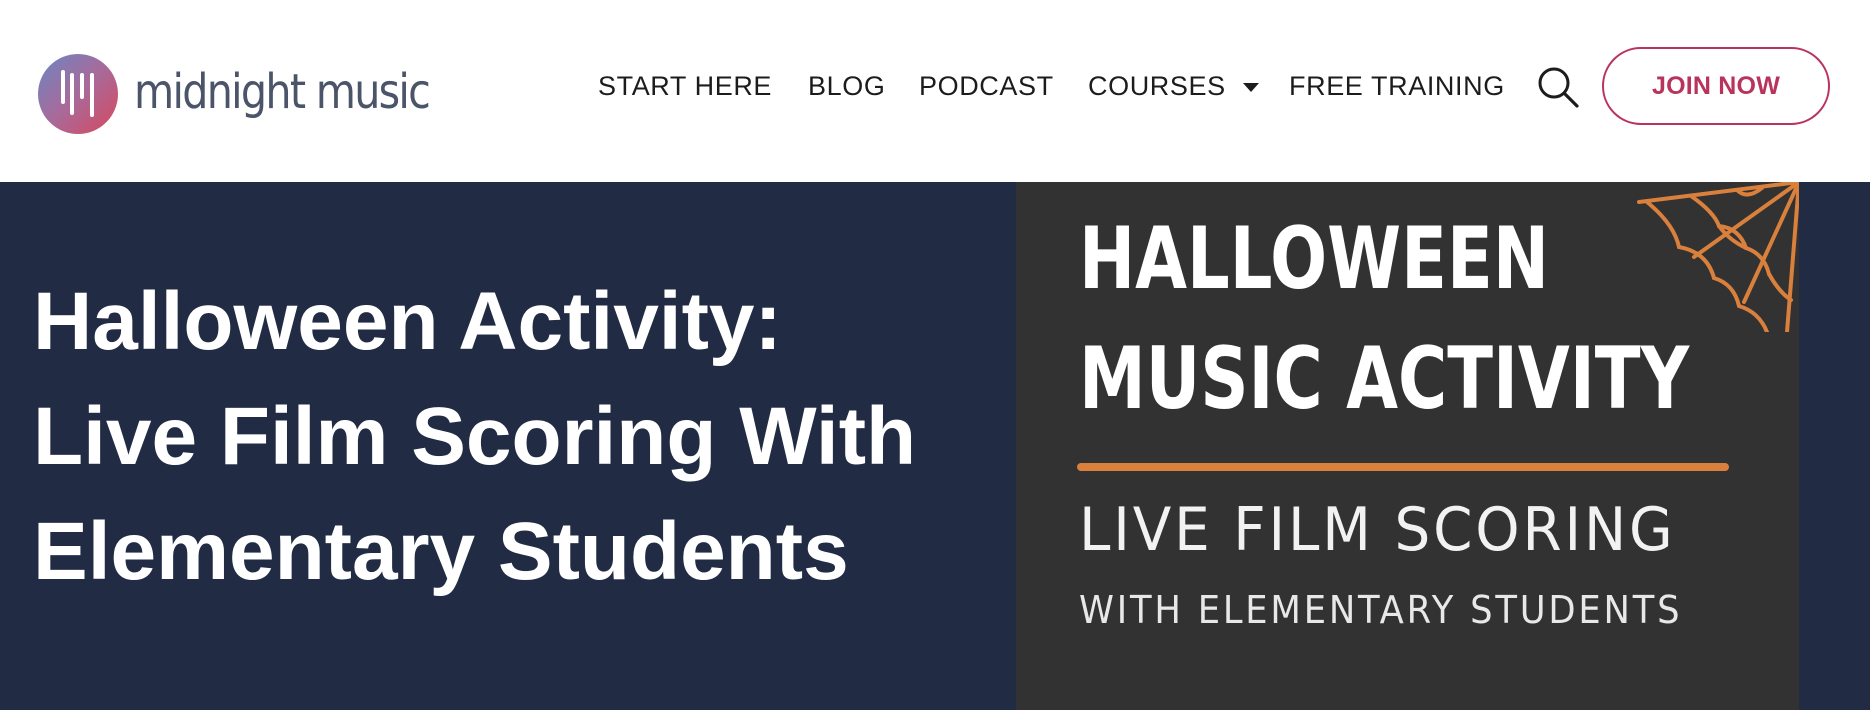 The height and width of the screenshot is (726, 1870). What do you see at coordinates (1397, 86) in the screenshot?
I see `nav-item-free-training: FREE TRAINING` at bounding box center [1397, 86].